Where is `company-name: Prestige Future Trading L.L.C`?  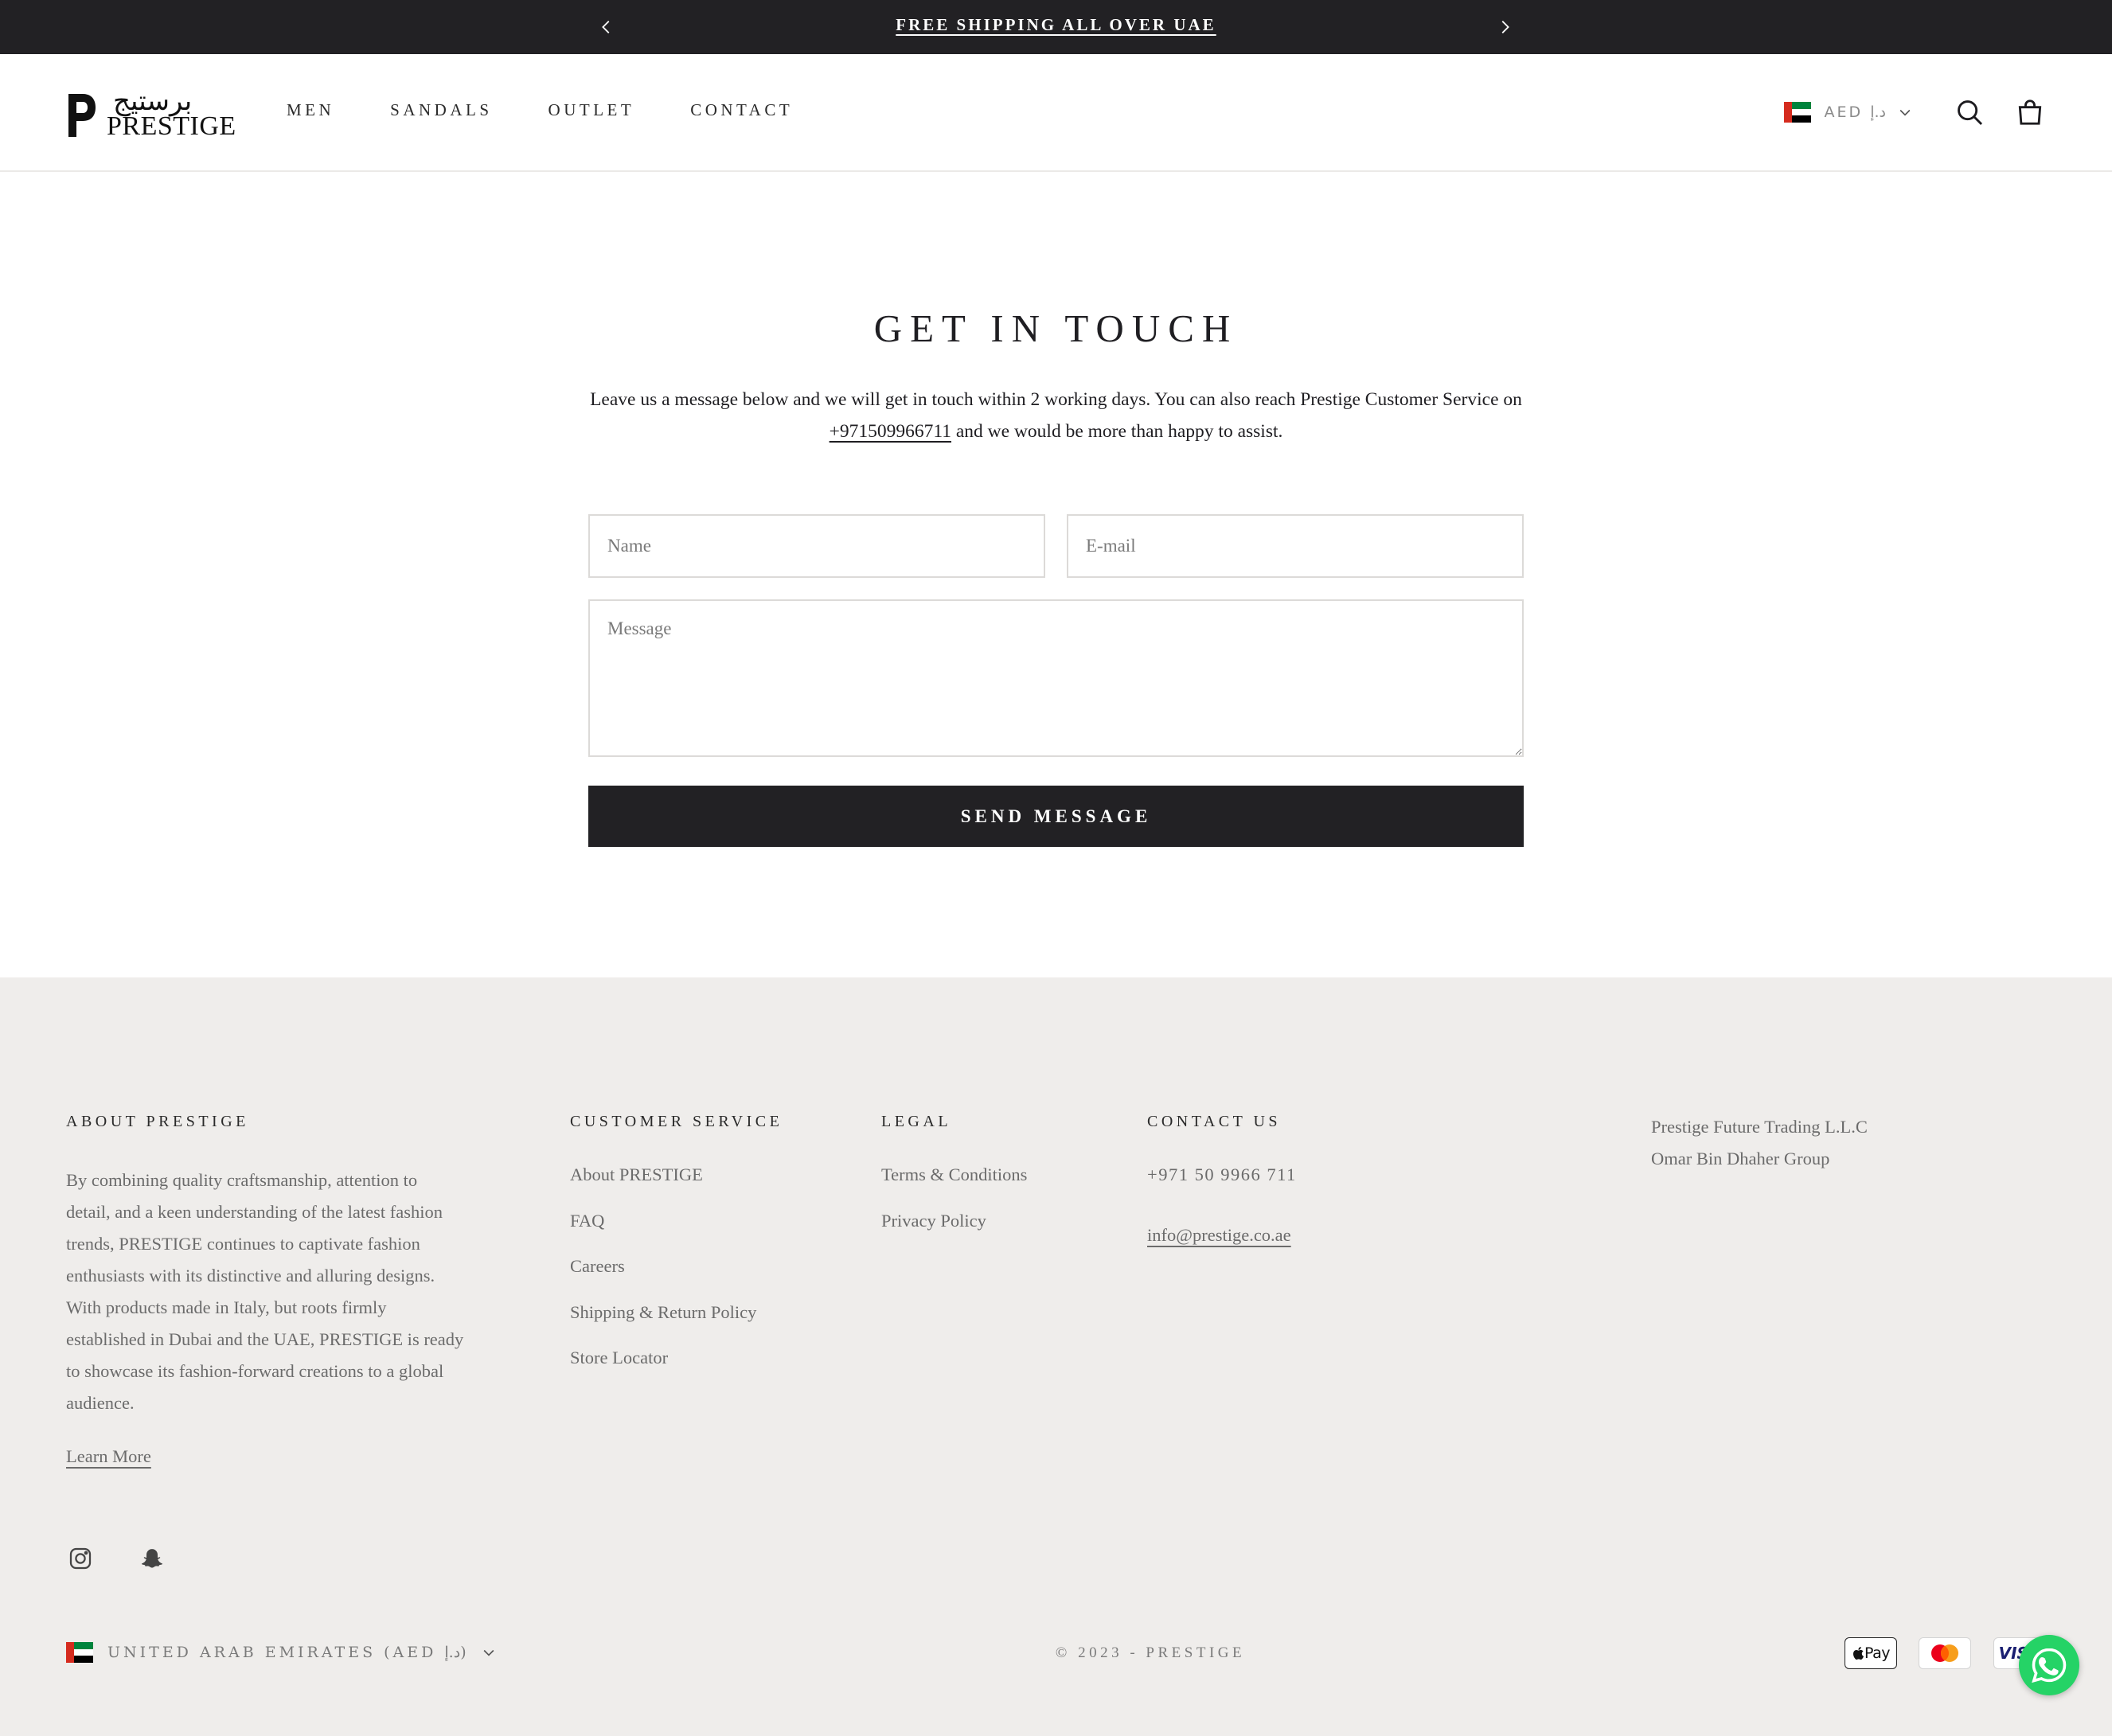
company-name: Prestige Future Trading L.L.C is located at coordinates (1759, 1127).